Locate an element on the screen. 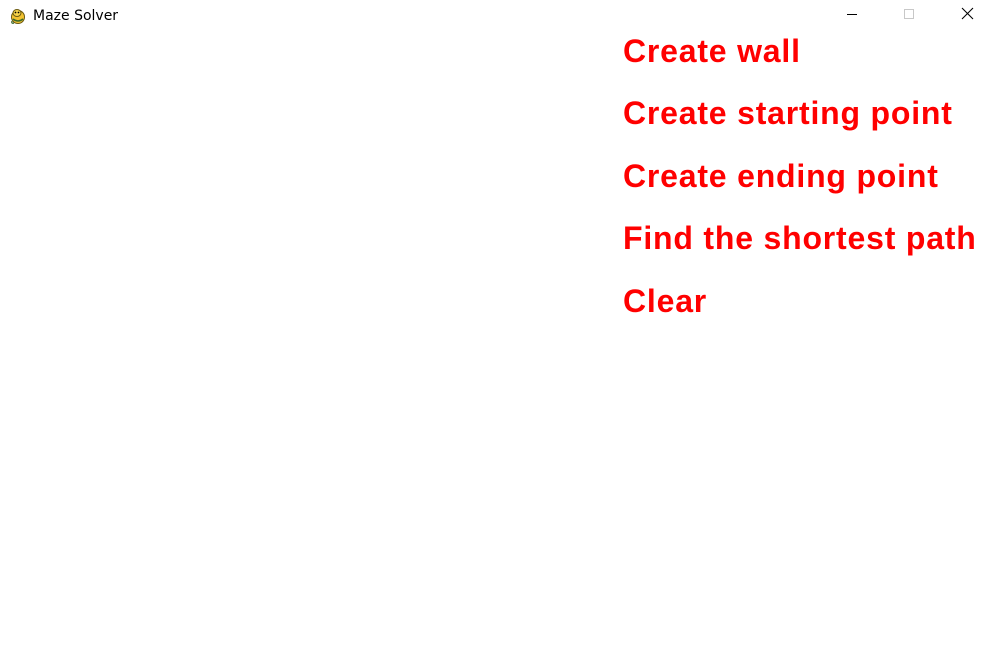 Image resolution: width=1002 pixels, height=654 pixels. minimize-icon is located at coordinates (852, 16).